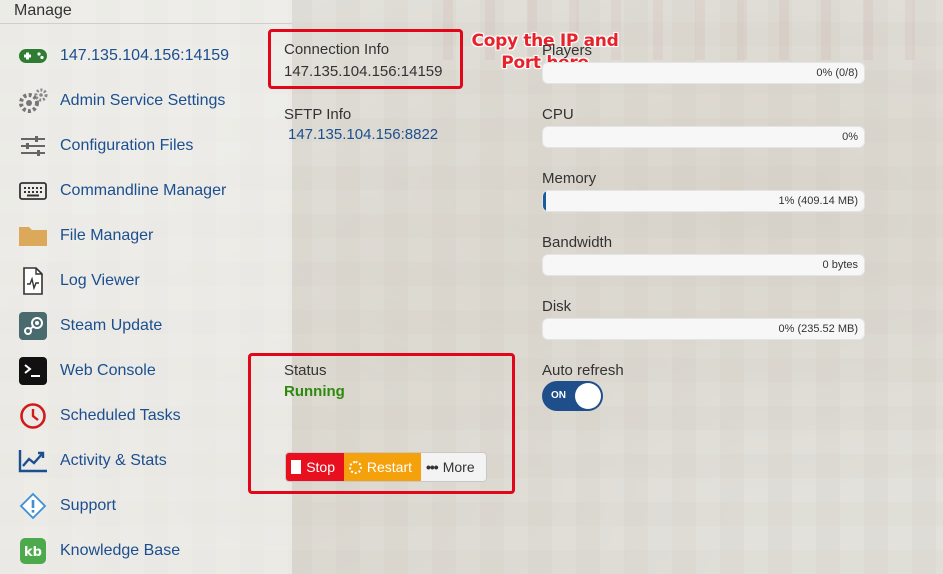  Describe the element at coordinates (567, 50) in the screenshot. I see `players-label: Players` at that location.